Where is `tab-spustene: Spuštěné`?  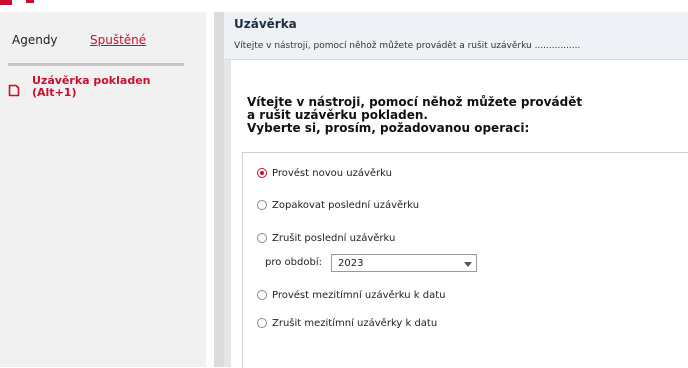 tab-spustene: Spuštěné is located at coordinates (118, 40).